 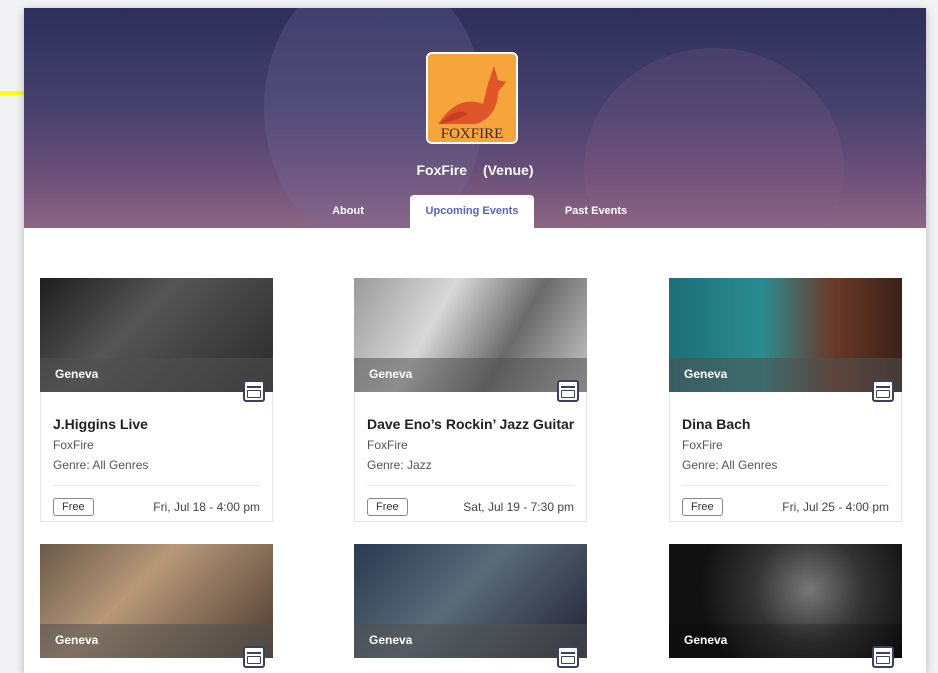 What do you see at coordinates (206, 507) in the screenshot?
I see `event-datetime: Fri, Jul 18 - 4:00 pm` at bounding box center [206, 507].